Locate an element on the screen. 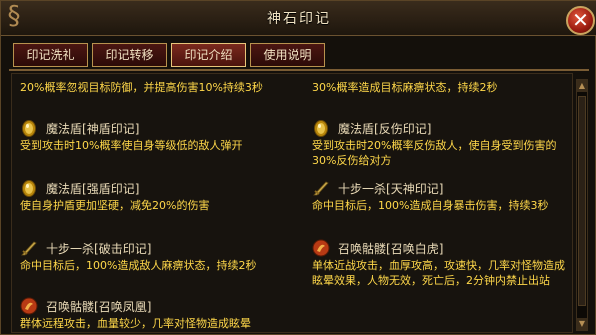 Image resolution: width=596 pixels, height=335 pixels. tab-mark-intro: 印记介绍 is located at coordinates (208, 55).